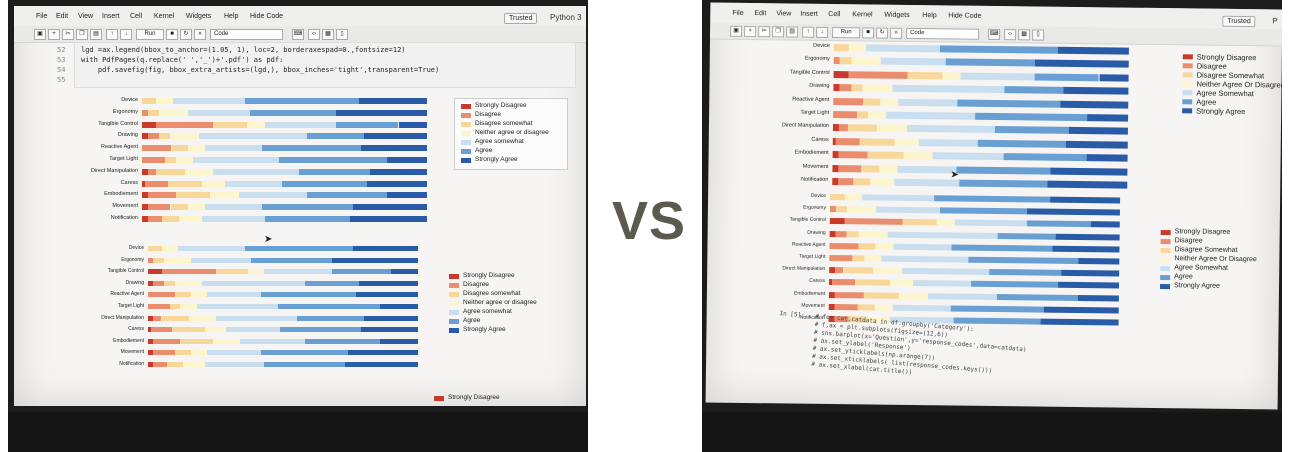 The image size is (1298, 452). I want to click on legend-label: Neither agree or disagree, so click(500, 302).